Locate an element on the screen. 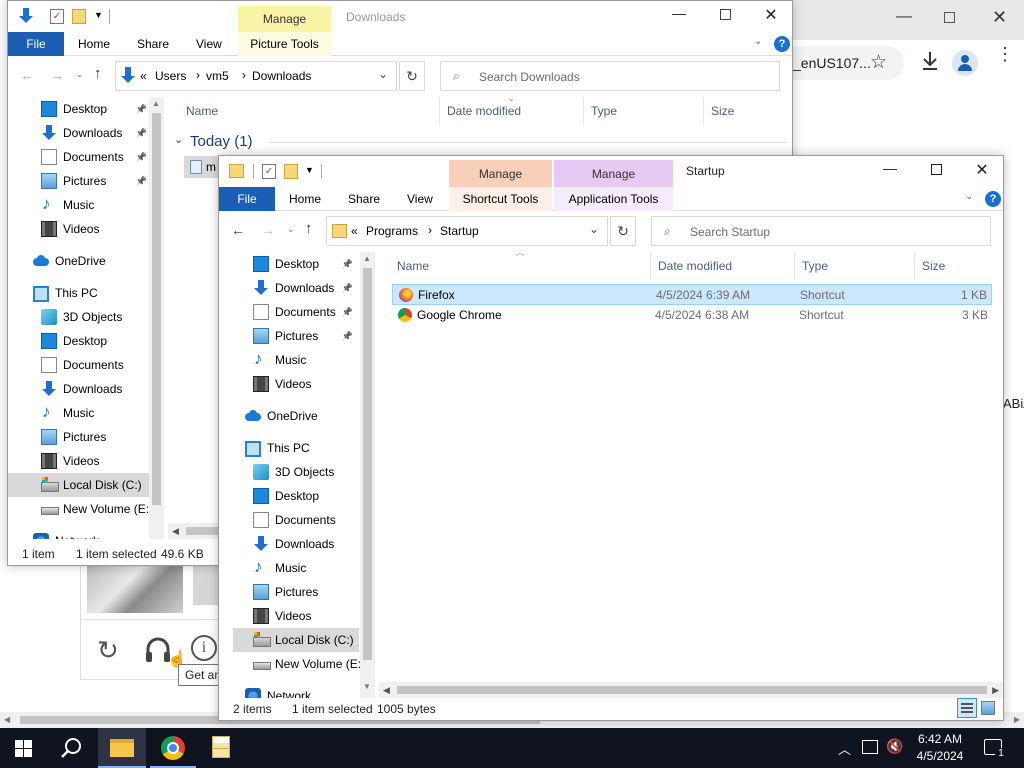  browser-close-button: ✕ is located at coordinates (999, 17).